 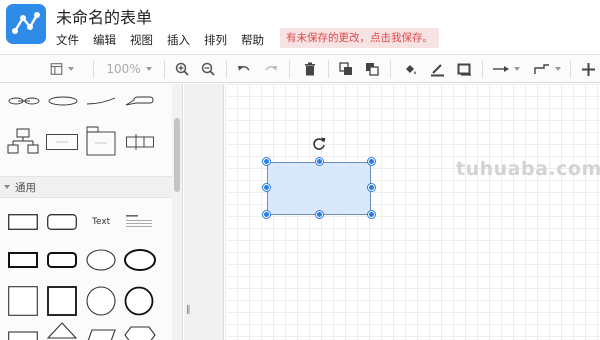 I want to click on to-front-icon, so click(x=345, y=68).